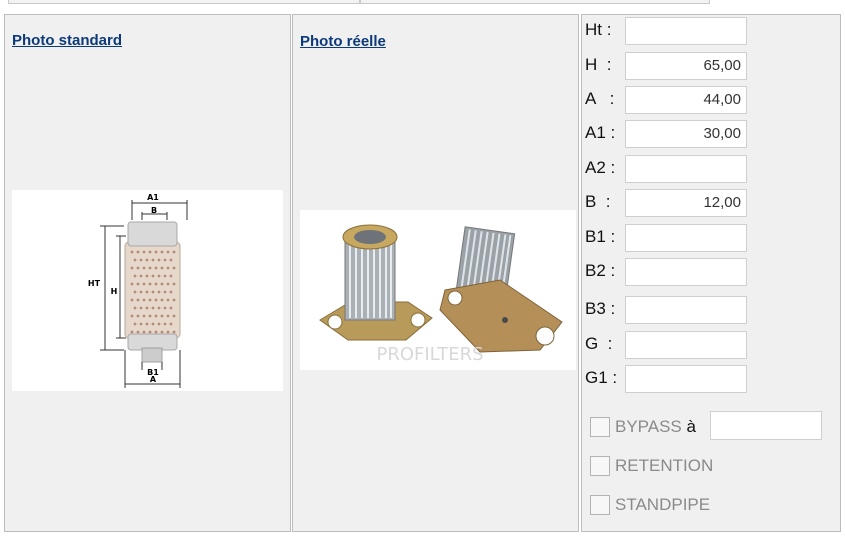 The width and height of the screenshot is (845, 543). Describe the element at coordinates (686, 310) in the screenshot. I see `b3-field` at that location.